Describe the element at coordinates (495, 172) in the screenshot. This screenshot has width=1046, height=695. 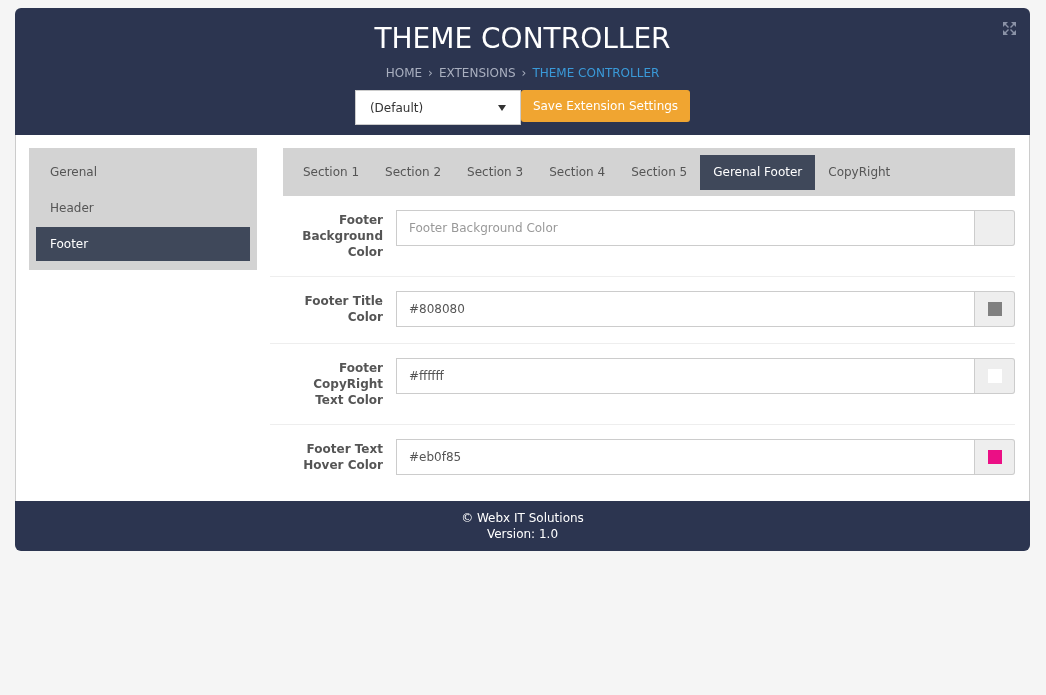
I see `tab: Section 3` at that location.